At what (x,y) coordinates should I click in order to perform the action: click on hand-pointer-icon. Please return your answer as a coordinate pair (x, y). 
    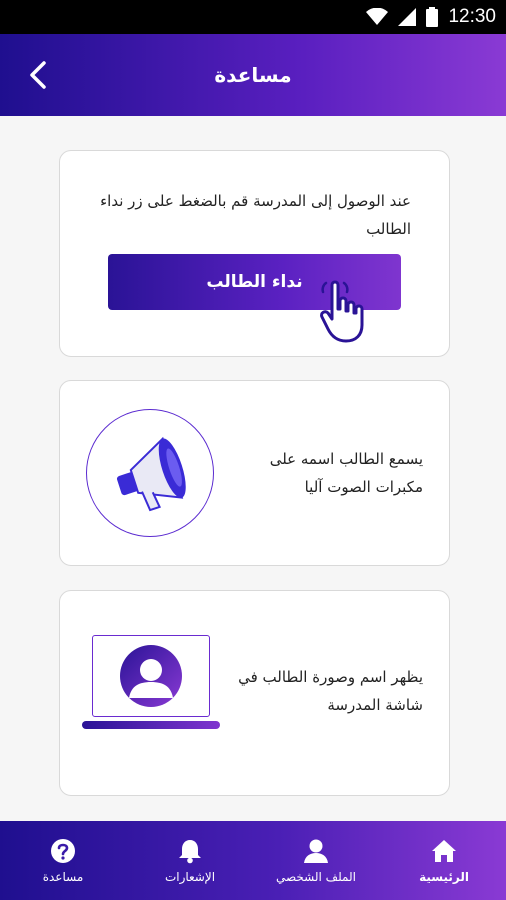
    Looking at the image, I should click on (342, 311).